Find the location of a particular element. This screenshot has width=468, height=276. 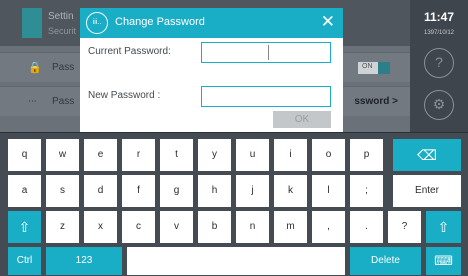

key-u: u is located at coordinates (252, 155).